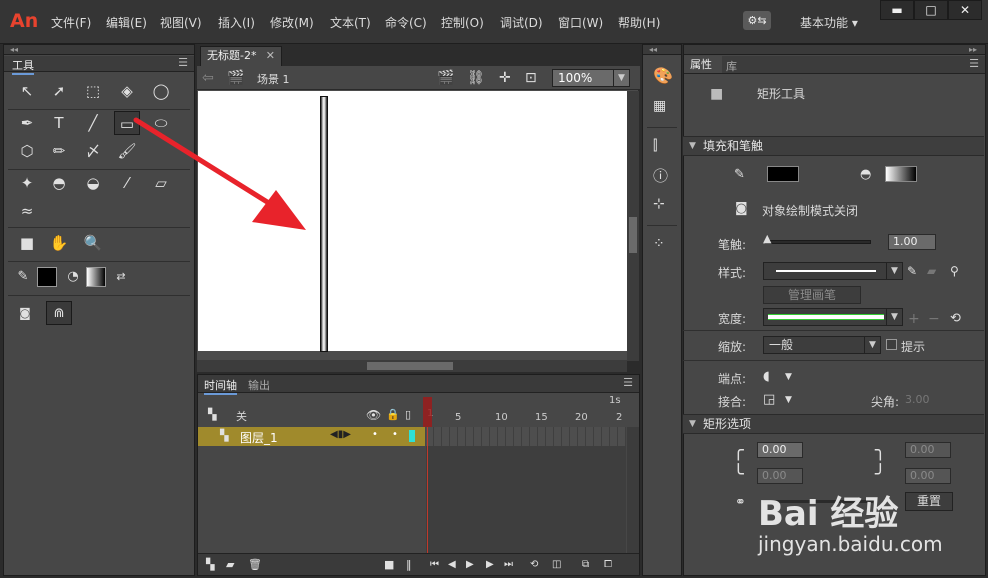 Image resolution: width=988 pixels, height=578 pixels. I want to click on corner-radius-tr-field: 0.00, so click(928, 450).